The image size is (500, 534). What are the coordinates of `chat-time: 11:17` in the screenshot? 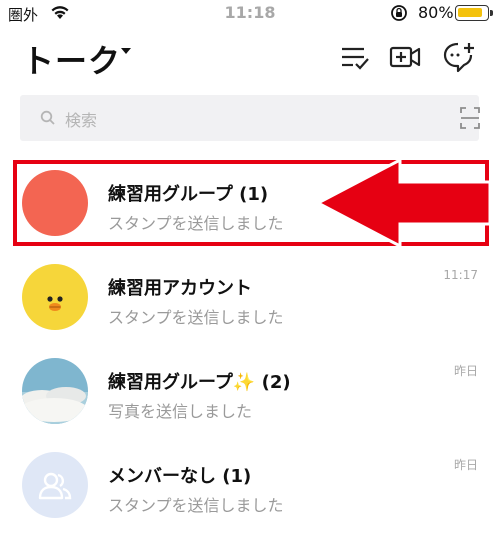 It's located at (460, 275).